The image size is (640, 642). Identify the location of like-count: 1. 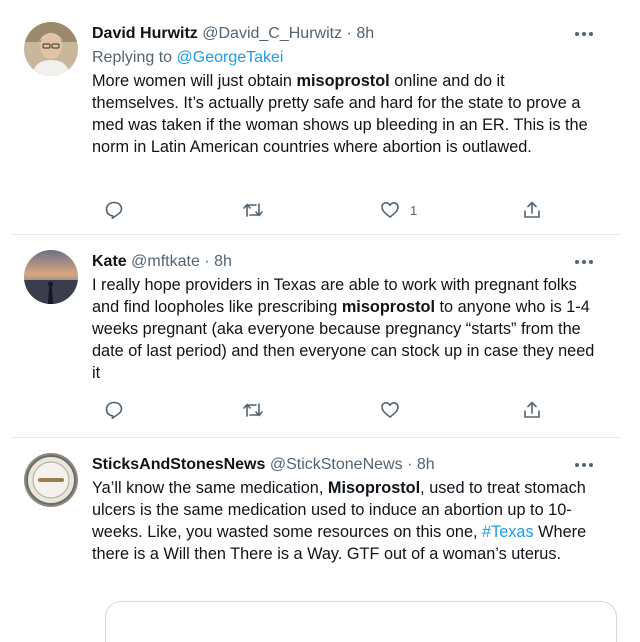
(414, 210).